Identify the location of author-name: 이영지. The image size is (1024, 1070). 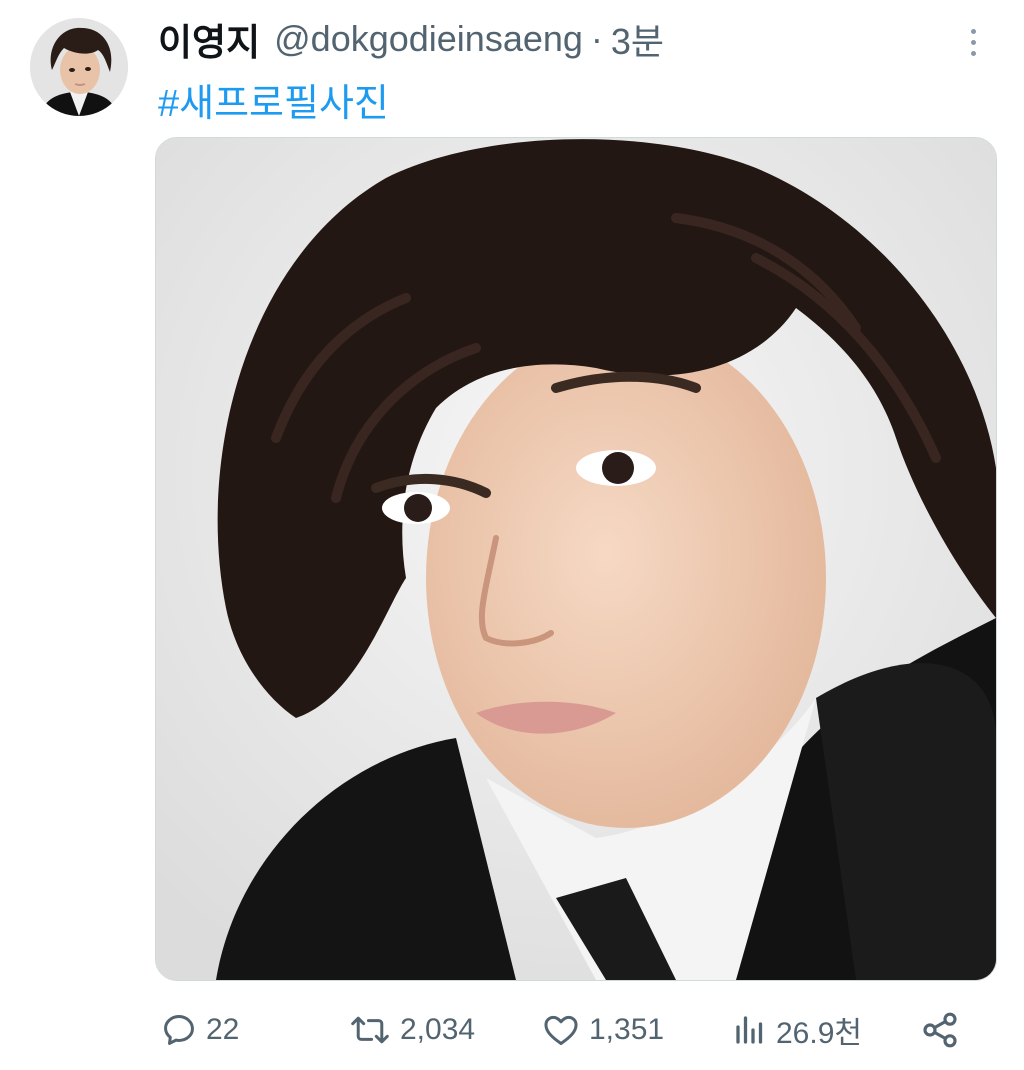
(209, 39).